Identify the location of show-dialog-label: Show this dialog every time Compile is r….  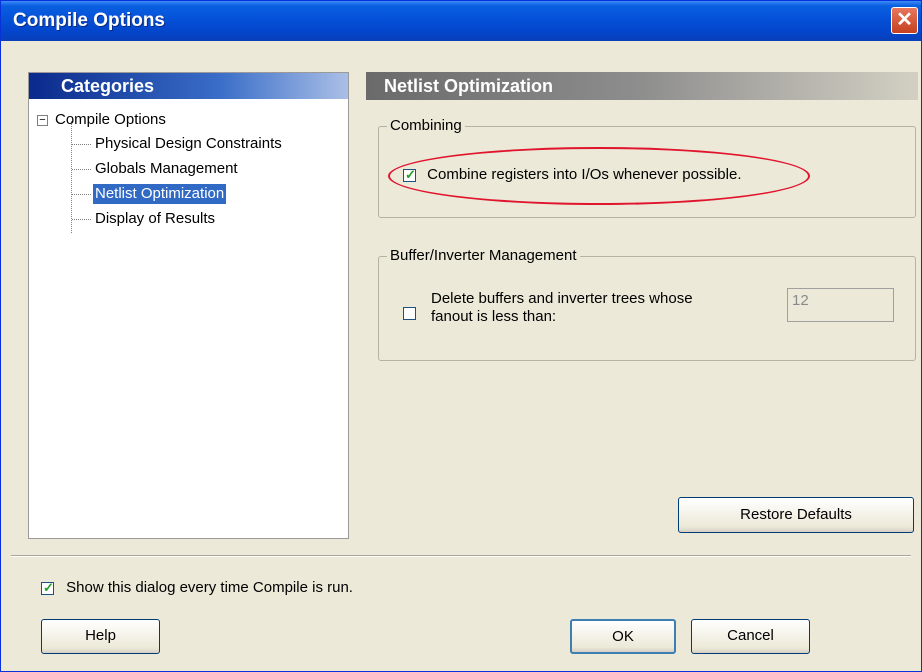
(209, 587).